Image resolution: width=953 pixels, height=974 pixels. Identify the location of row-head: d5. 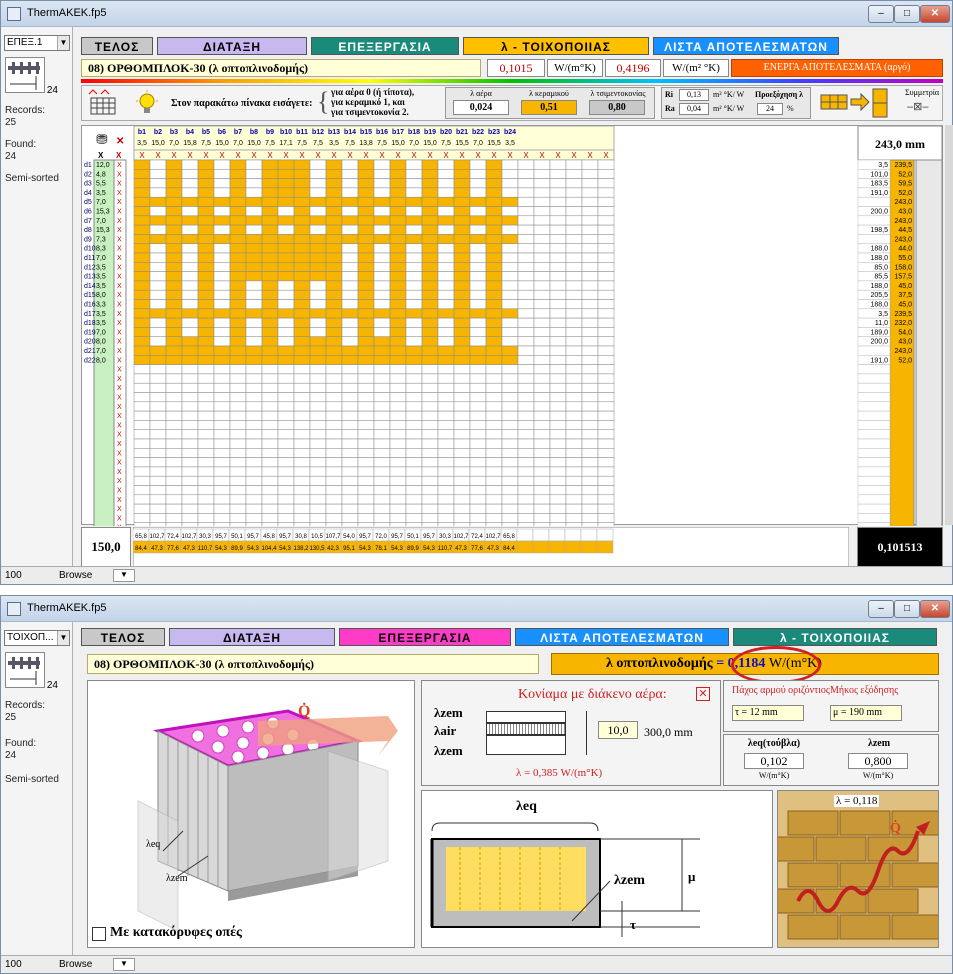
(88, 202).